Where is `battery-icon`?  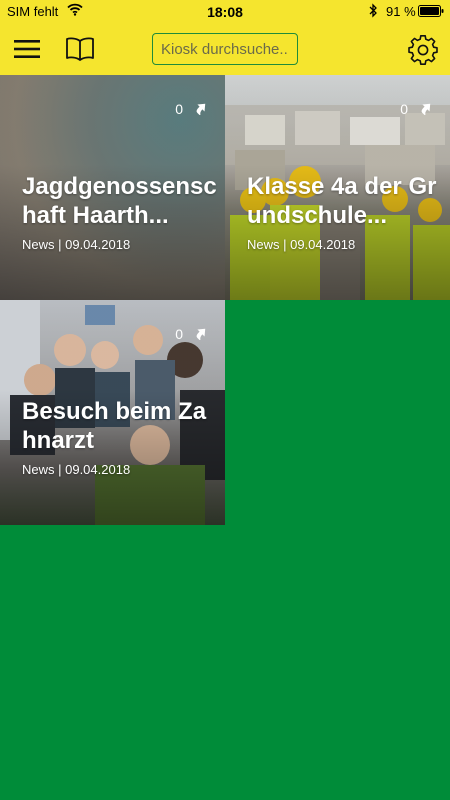
battery-icon is located at coordinates (431, 12).